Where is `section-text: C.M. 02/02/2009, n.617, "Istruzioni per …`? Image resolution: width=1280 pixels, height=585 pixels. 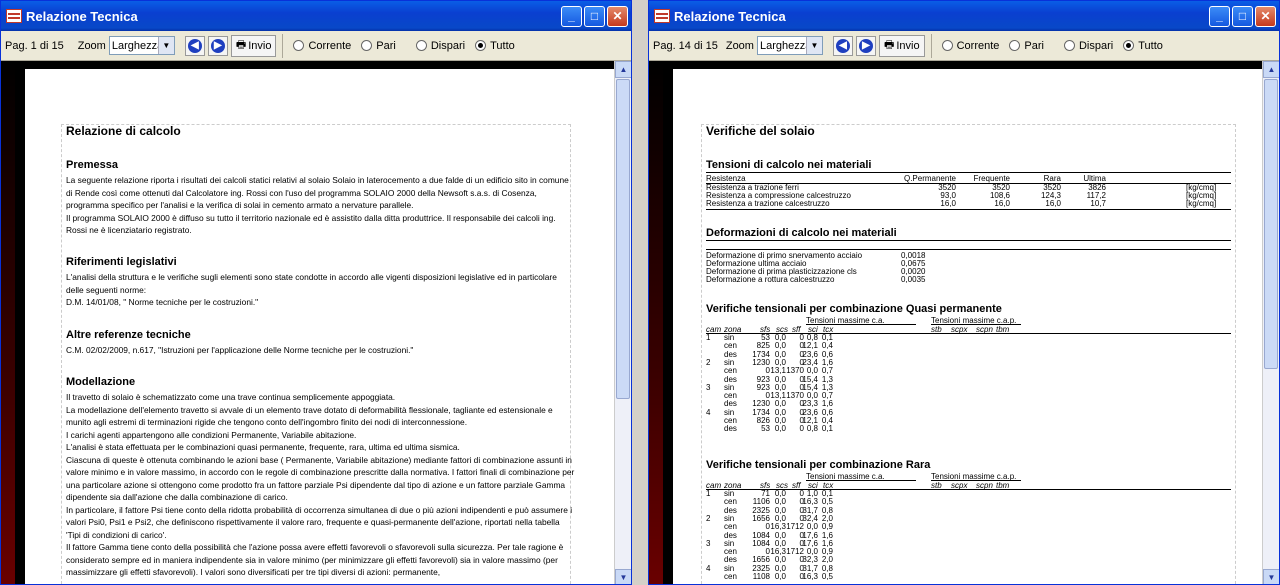
section-text: C.M. 02/02/2009, n.617, "Istruzioni per … is located at coordinates (240, 350).